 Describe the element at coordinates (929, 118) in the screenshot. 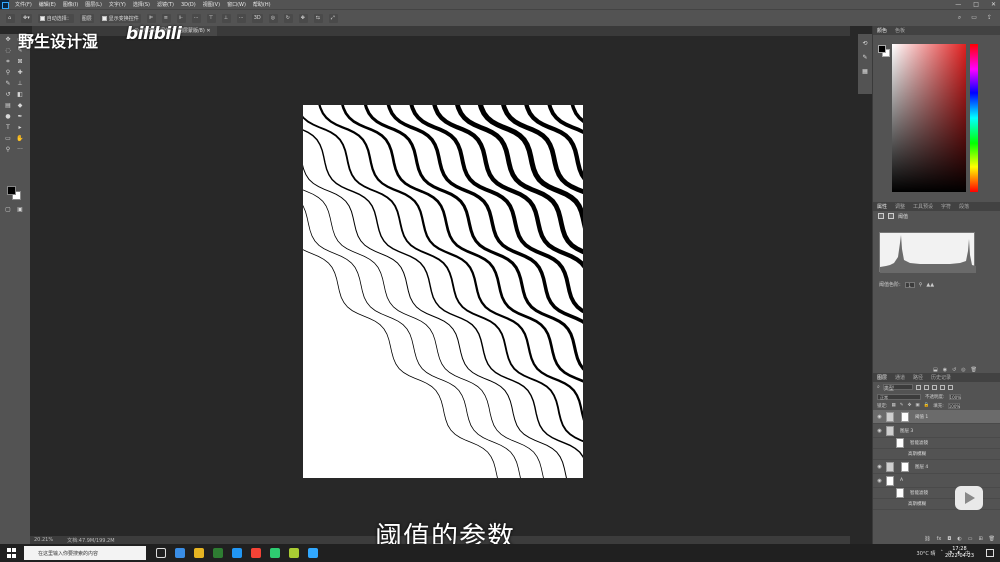

I see `color-picker-field` at that location.